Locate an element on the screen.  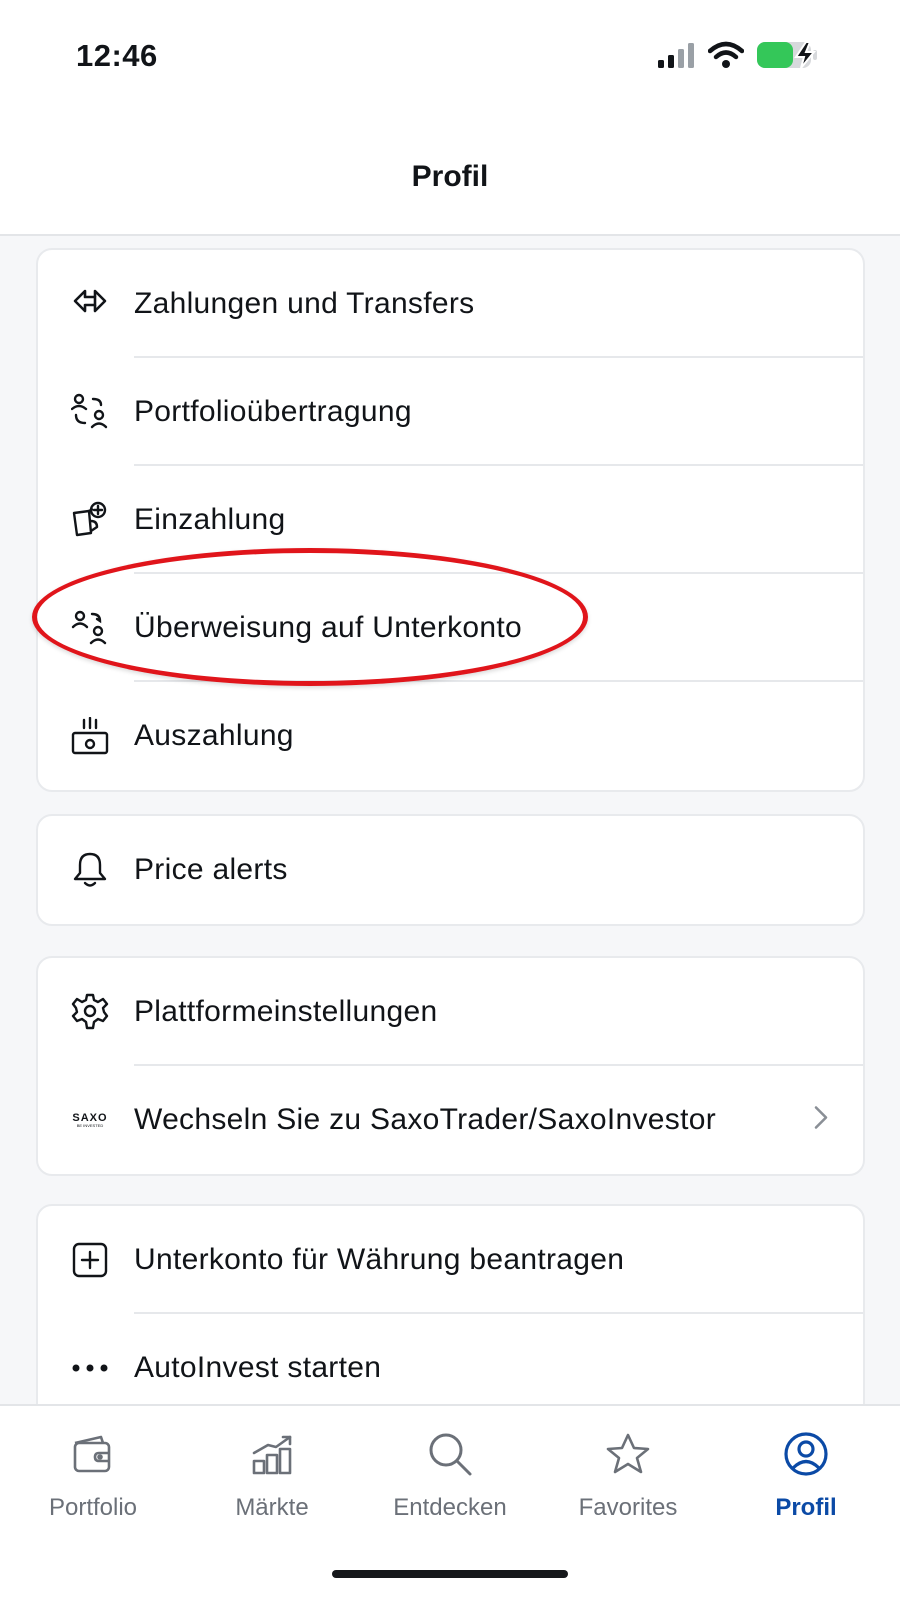
menu-item-label: AutoInvest starten is located at coordinates (258, 1367).